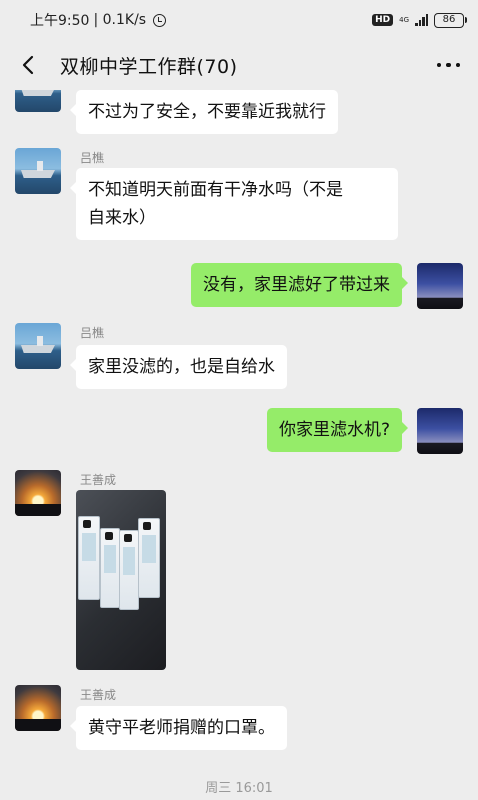 The width and height of the screenshot is (478, 800). What do you see at coordinates (160, 20) in the screenshot?
I see `alarm-icon` at bounding box center [160, 20].